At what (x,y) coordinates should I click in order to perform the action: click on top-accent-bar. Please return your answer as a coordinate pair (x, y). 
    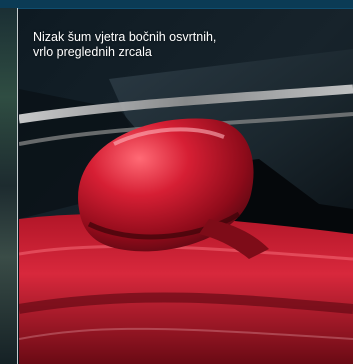
    Looking at the image, I should click on (176, 4).